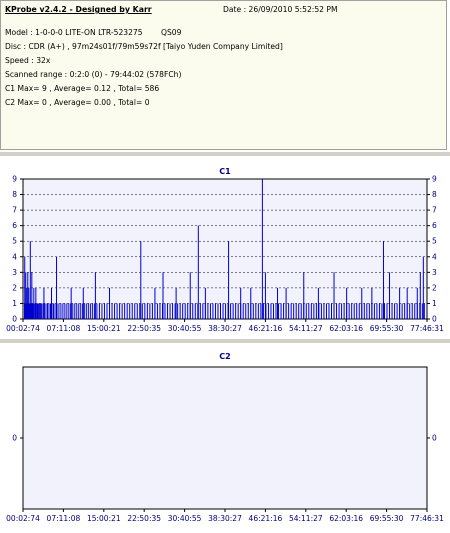  I want to click on chart-title: C1, so click(225, 171).